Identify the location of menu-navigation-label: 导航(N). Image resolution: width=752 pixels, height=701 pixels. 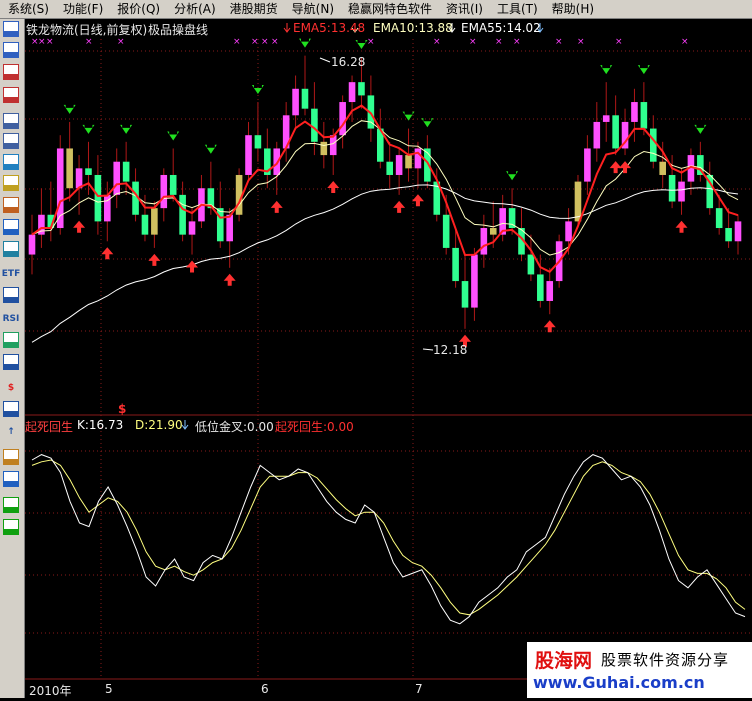
(313, 9).